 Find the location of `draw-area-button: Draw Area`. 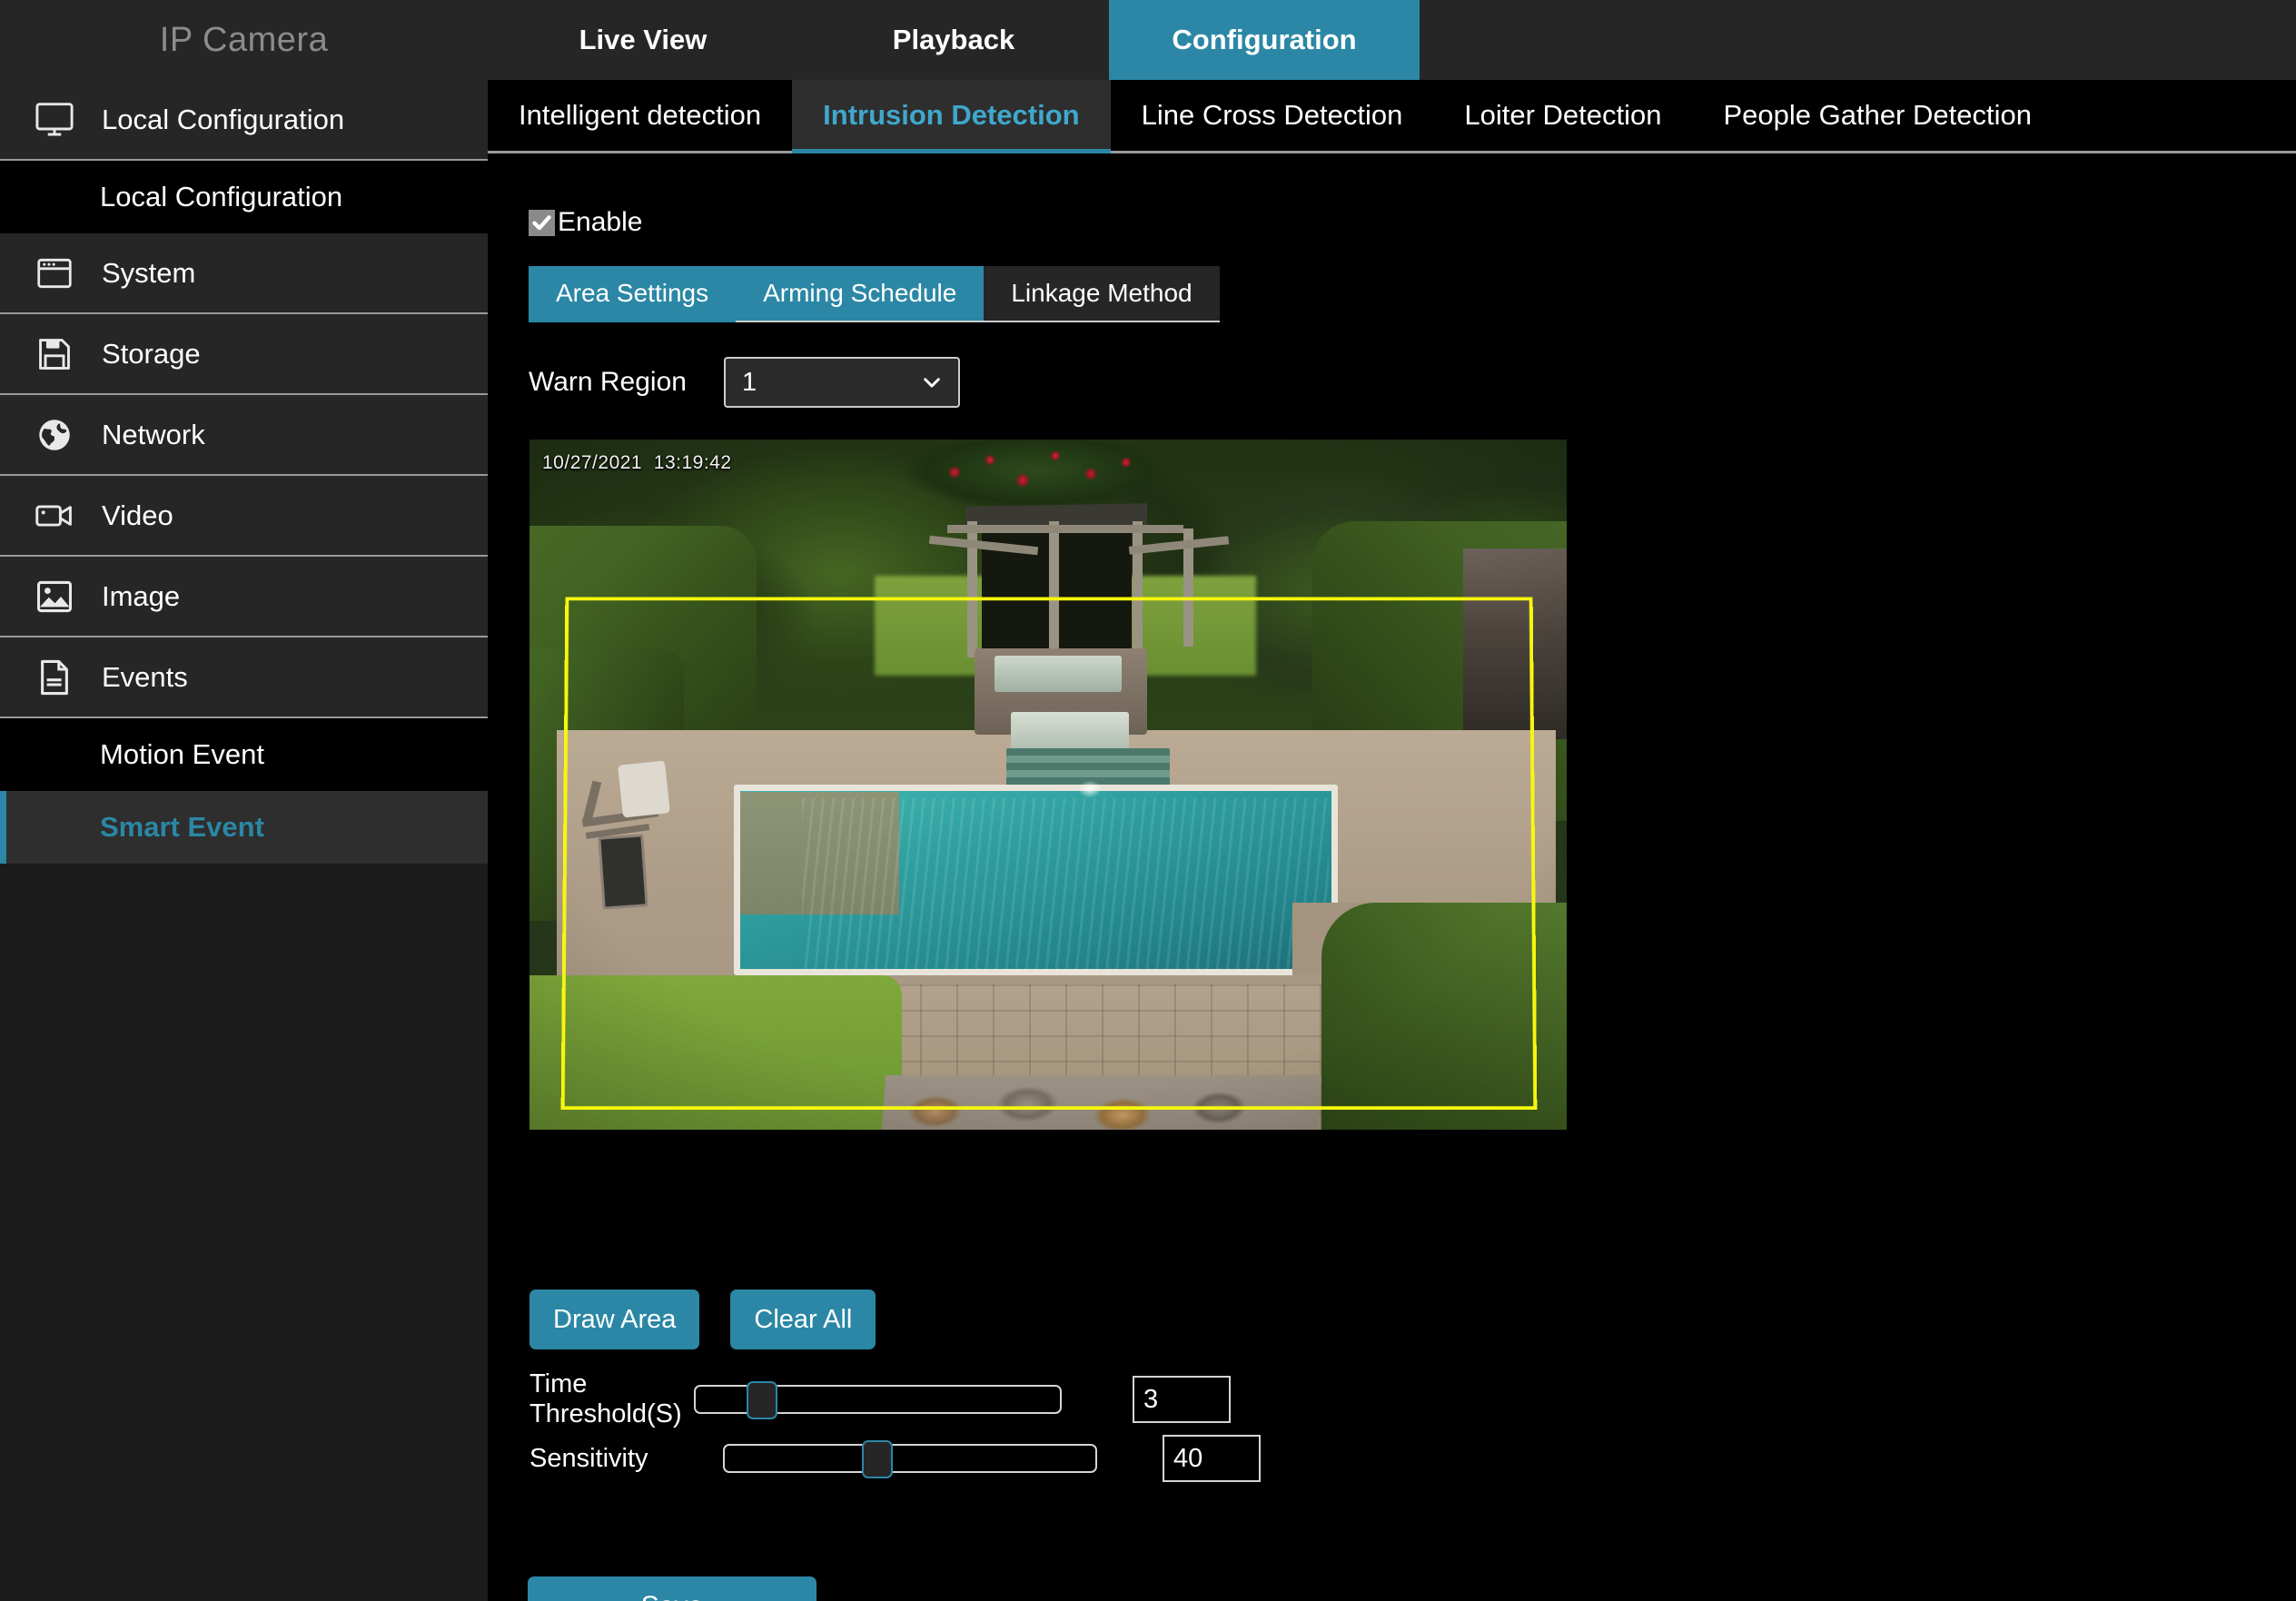

draw-area-button: Draw Area is located at coordinates (614, 1320).